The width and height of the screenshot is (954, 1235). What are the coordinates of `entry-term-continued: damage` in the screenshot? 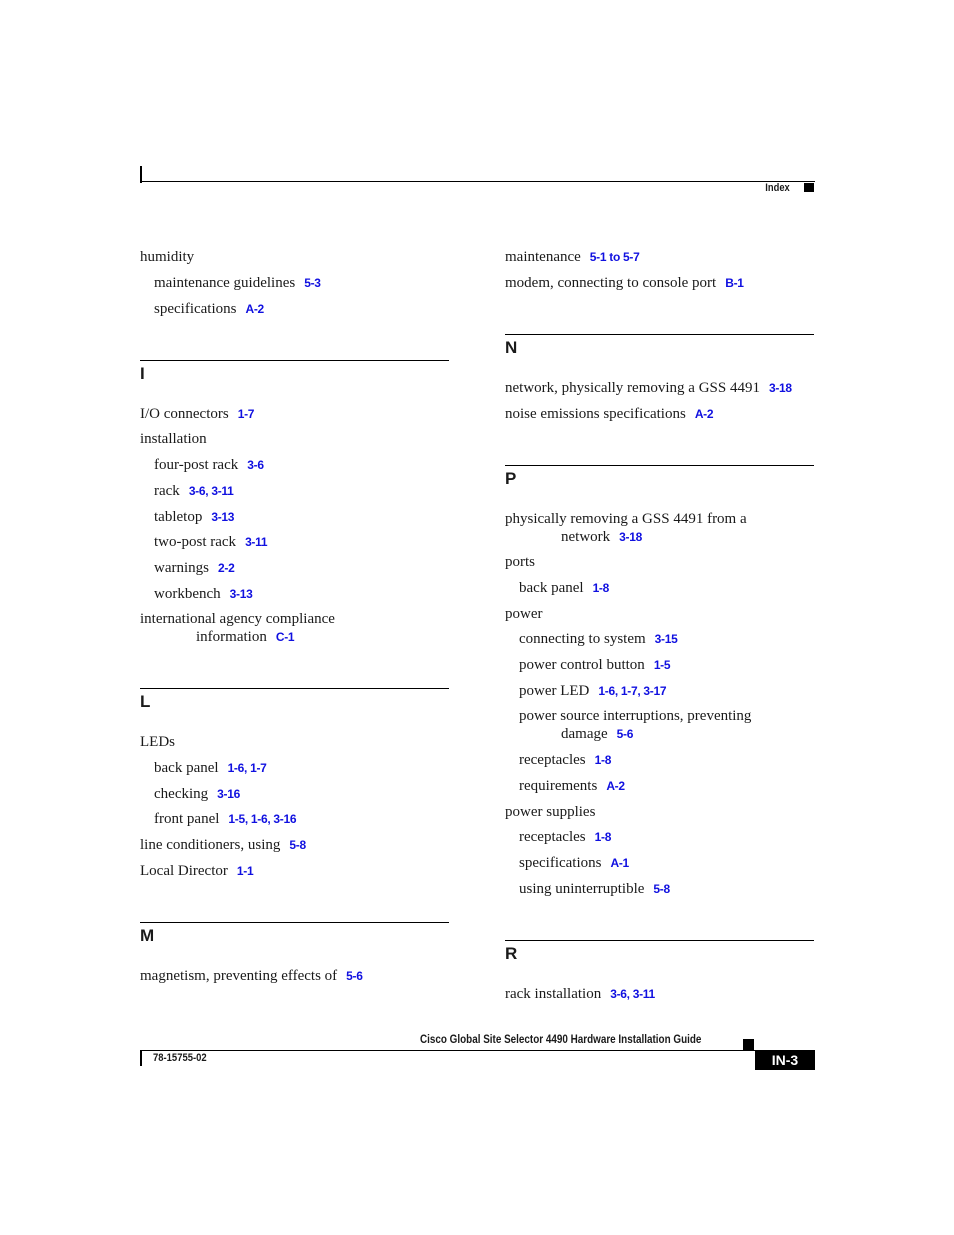 It's located at (584, 734).